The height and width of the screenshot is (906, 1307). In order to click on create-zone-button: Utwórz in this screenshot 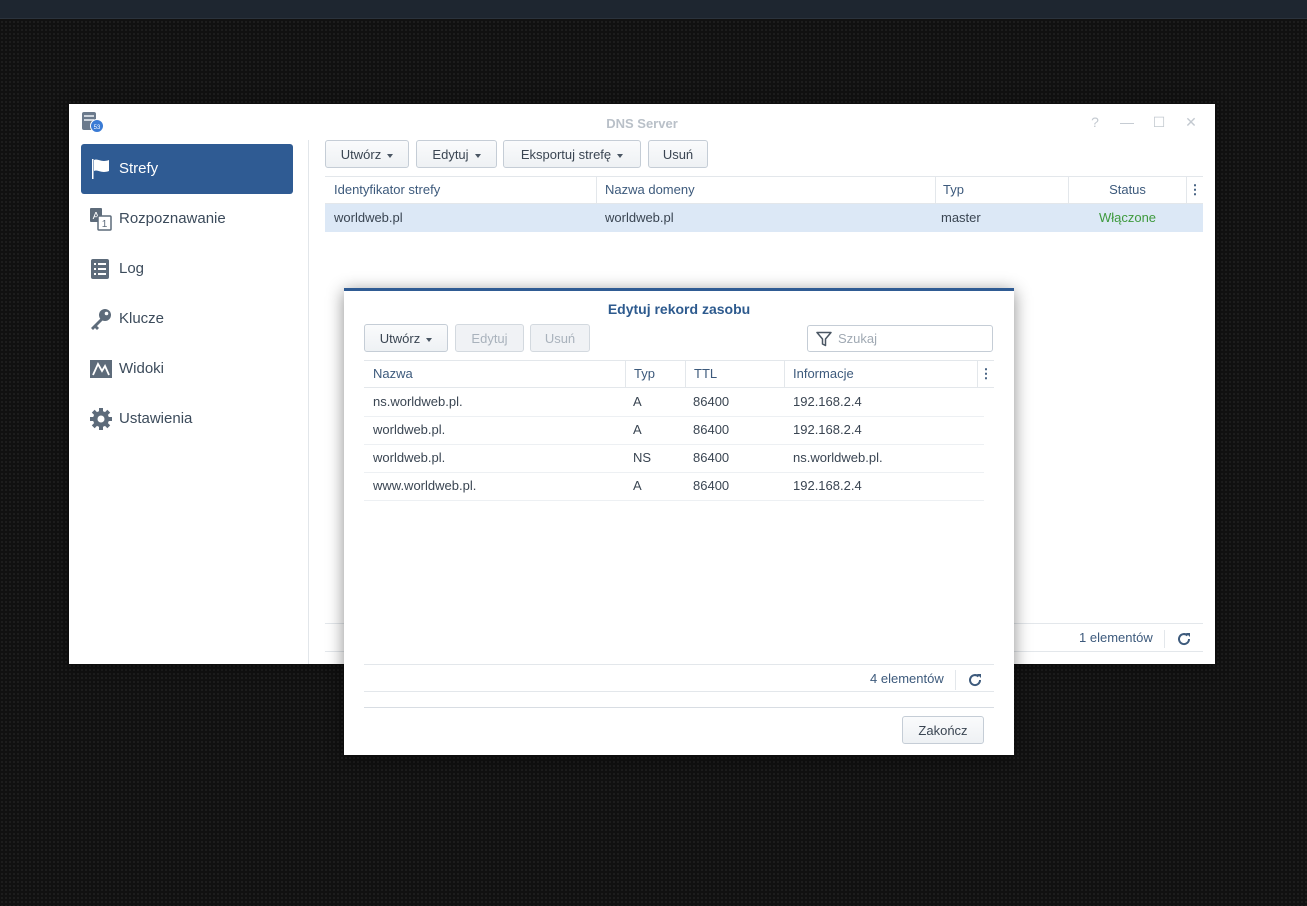, I will do `click(367, 154)`.